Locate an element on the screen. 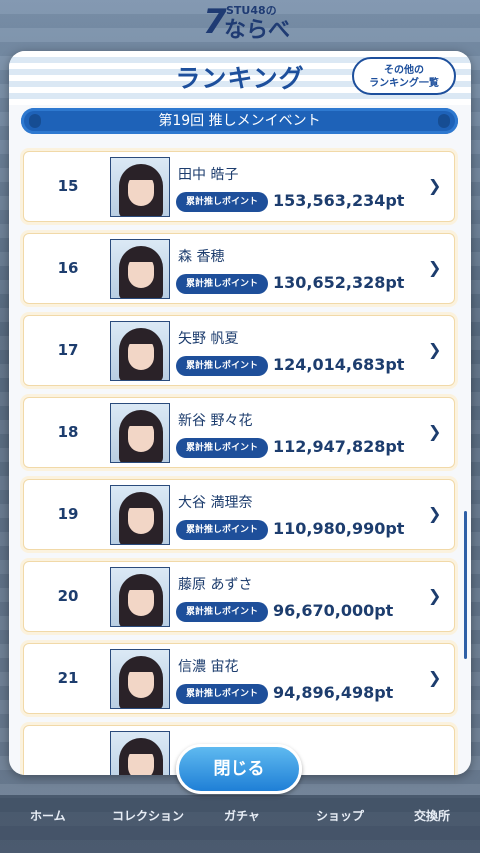 The width and height of the screenshot is (480, 853). other-rankings-button: その他の ランキング一覧 is located at coordinates (404, 76).